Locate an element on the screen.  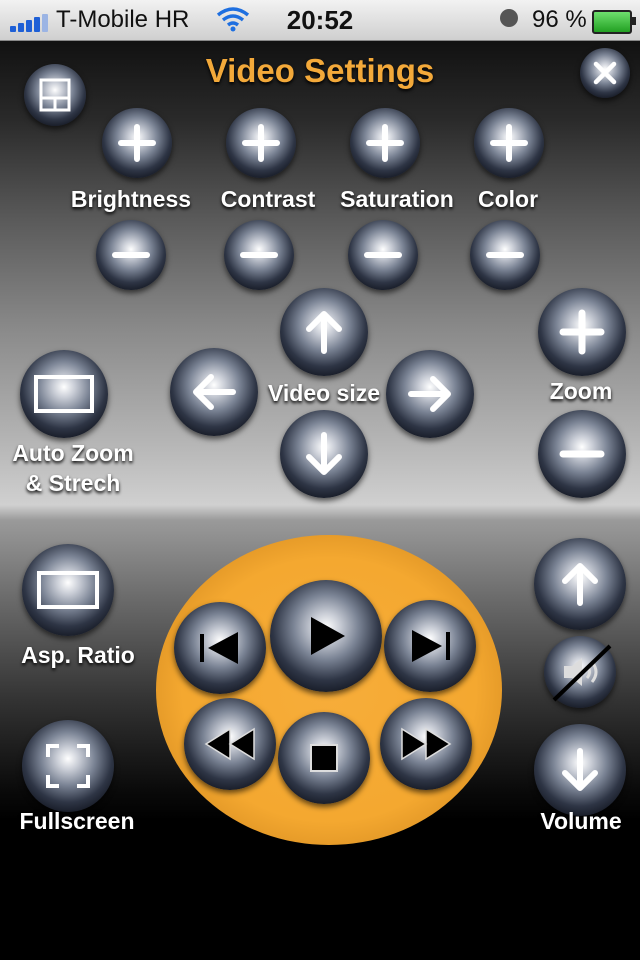
volume-down-button is located at coordinates (580, 770).